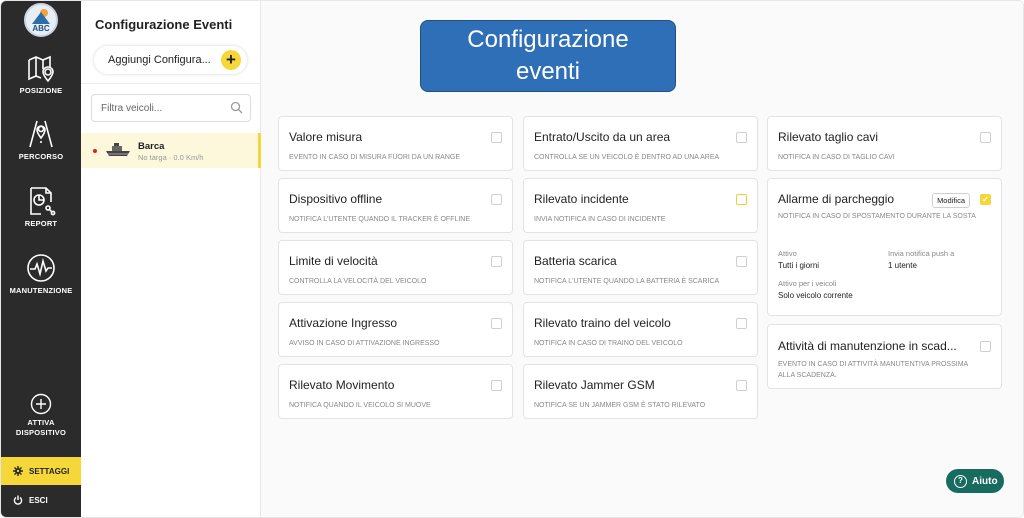 This screenshot has height=518, width=1024. Describe the element at coordinates (171, 83) in the screenshot. I see `panel-divider` at that location.